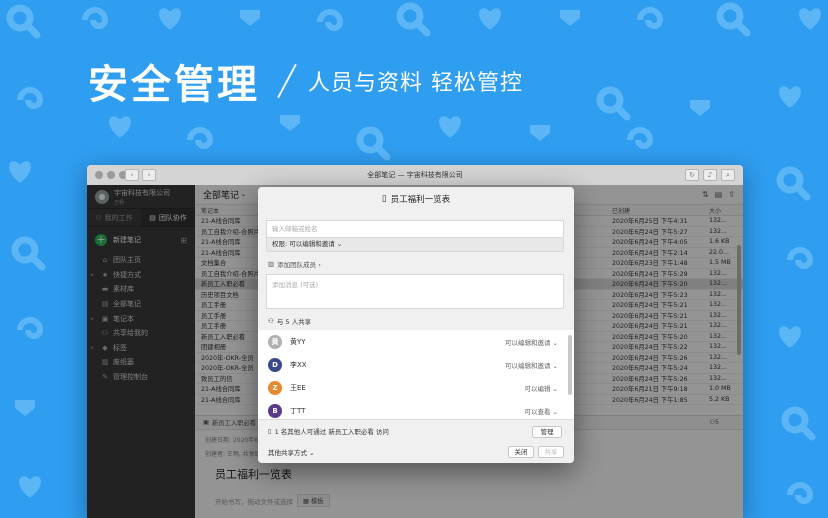 This screenshot has height=518, width=828. I want to click on member-name: 王EE, so click(298, 387).